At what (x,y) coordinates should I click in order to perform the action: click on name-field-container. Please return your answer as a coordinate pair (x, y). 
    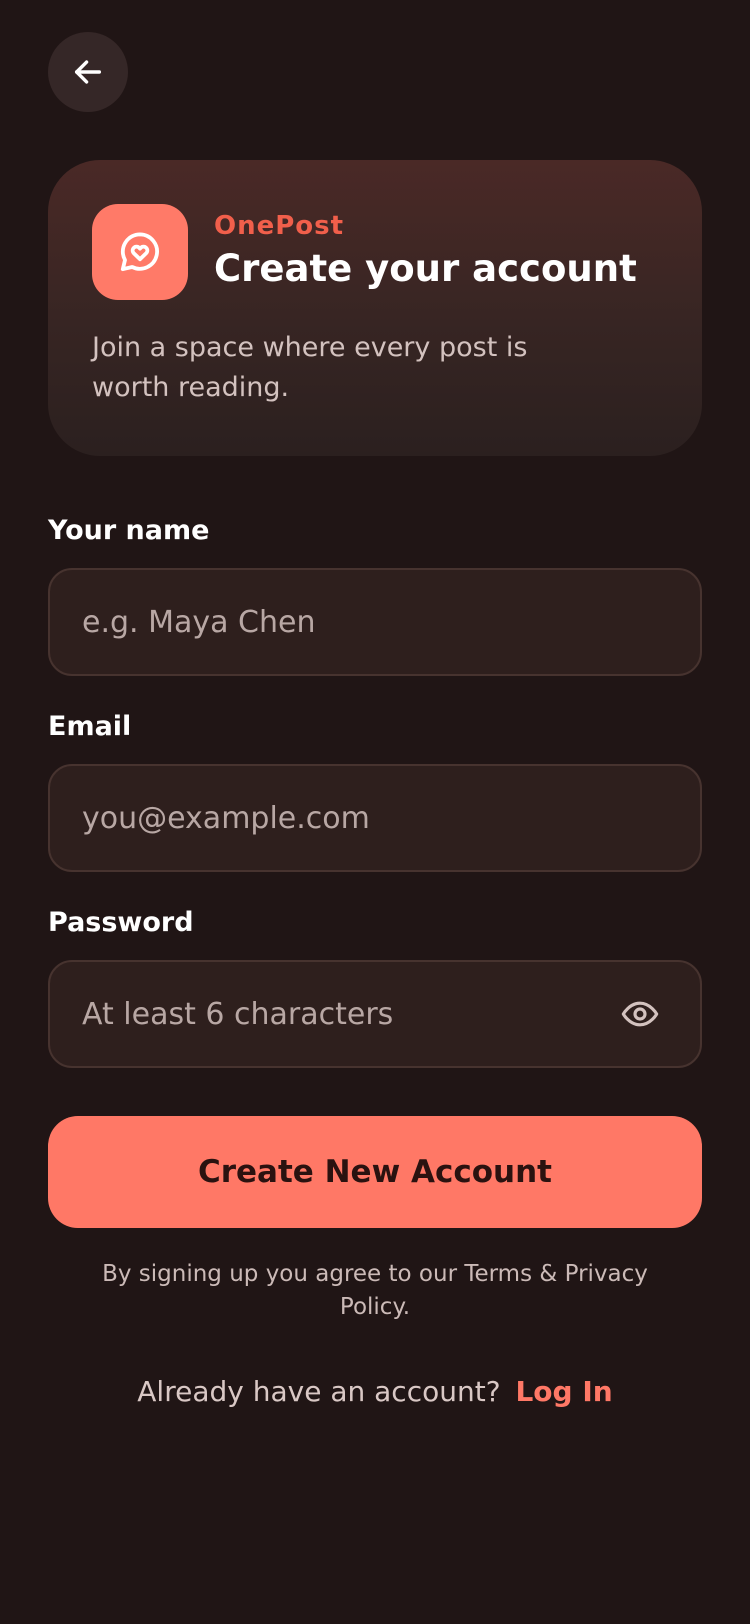
    Looking at the image, I should click on (375, 622).